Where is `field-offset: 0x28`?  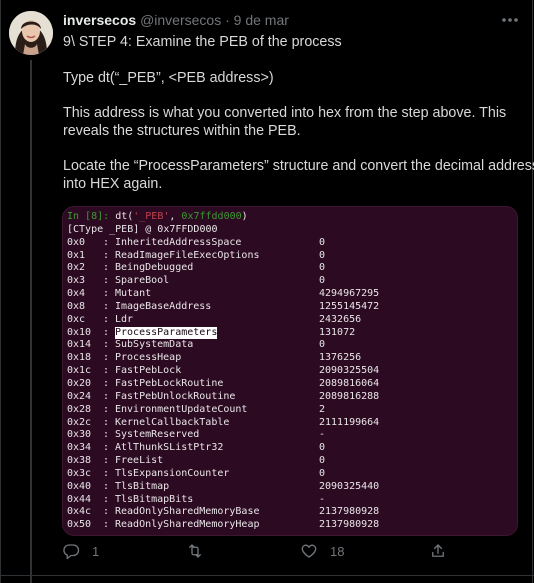 field-offset: 0x28 is located at coordinates (79, 409).